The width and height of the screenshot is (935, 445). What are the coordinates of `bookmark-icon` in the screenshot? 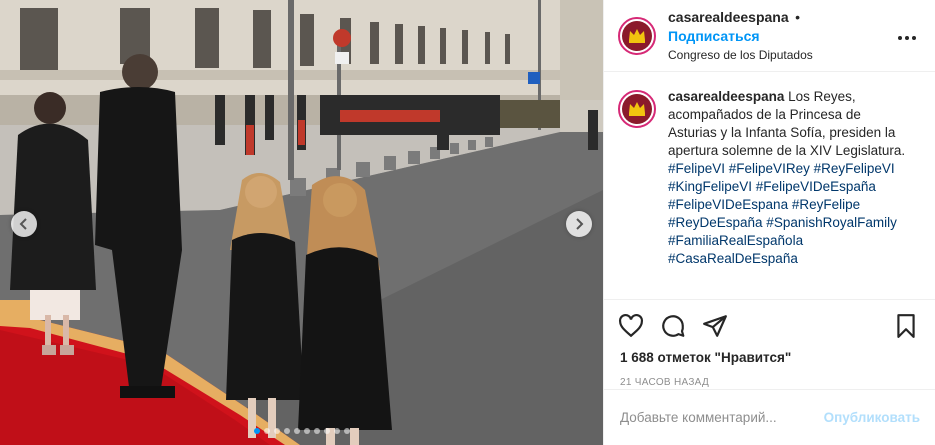 It's located at (906, 326).